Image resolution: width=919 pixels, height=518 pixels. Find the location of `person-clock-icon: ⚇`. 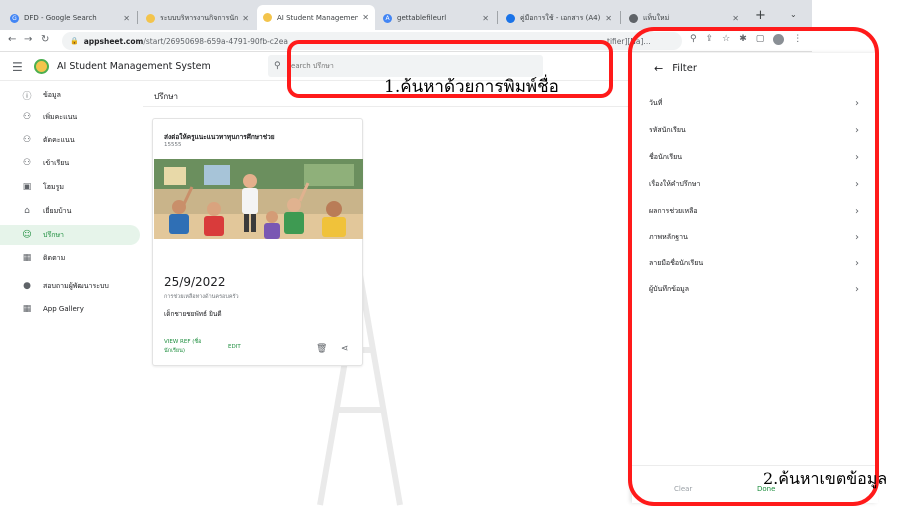

person-clock-icon: ⚇ is located at coordinates (27, 163).